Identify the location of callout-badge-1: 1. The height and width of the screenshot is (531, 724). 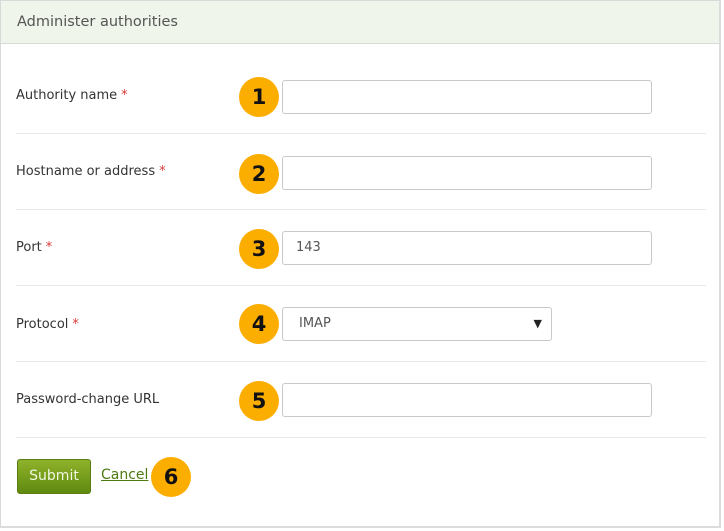
(259, 97).